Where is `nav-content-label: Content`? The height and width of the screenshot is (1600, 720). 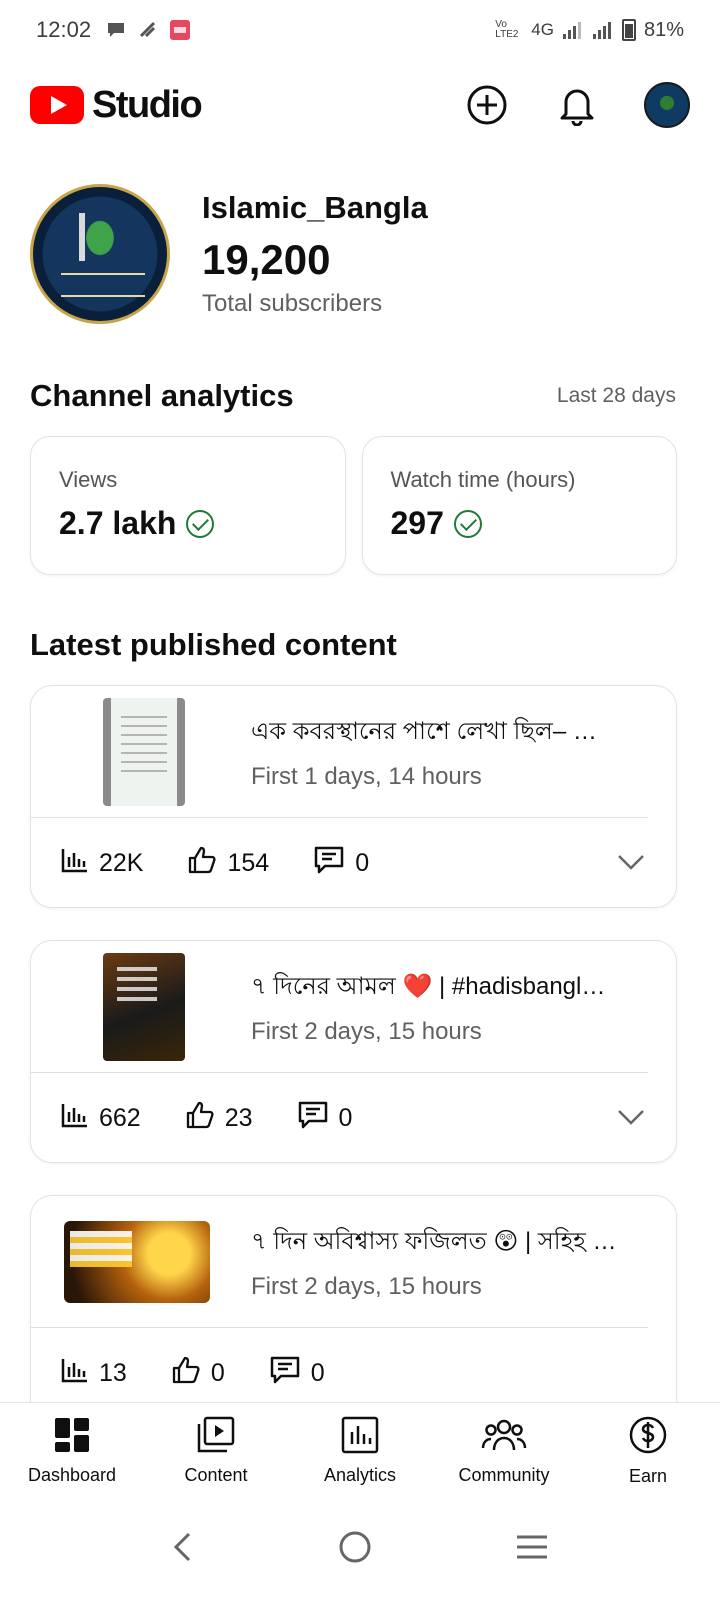 nav-content-label: Content is located at coordinates (216, 1474).